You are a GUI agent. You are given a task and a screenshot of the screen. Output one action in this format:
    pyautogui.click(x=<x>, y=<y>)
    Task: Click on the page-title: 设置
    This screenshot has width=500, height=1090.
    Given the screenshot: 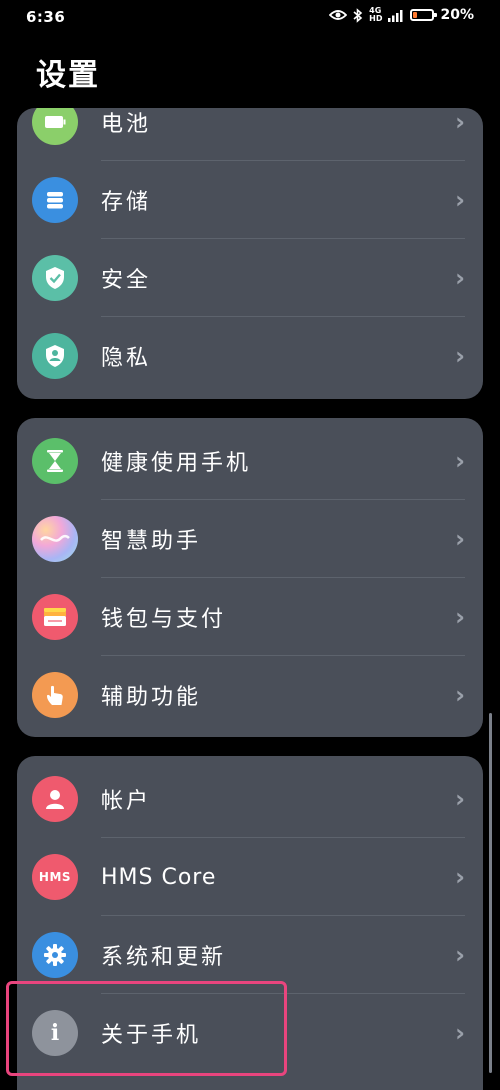 What is the action you would take?
    pyautogui.click(x=68, y=75)
    